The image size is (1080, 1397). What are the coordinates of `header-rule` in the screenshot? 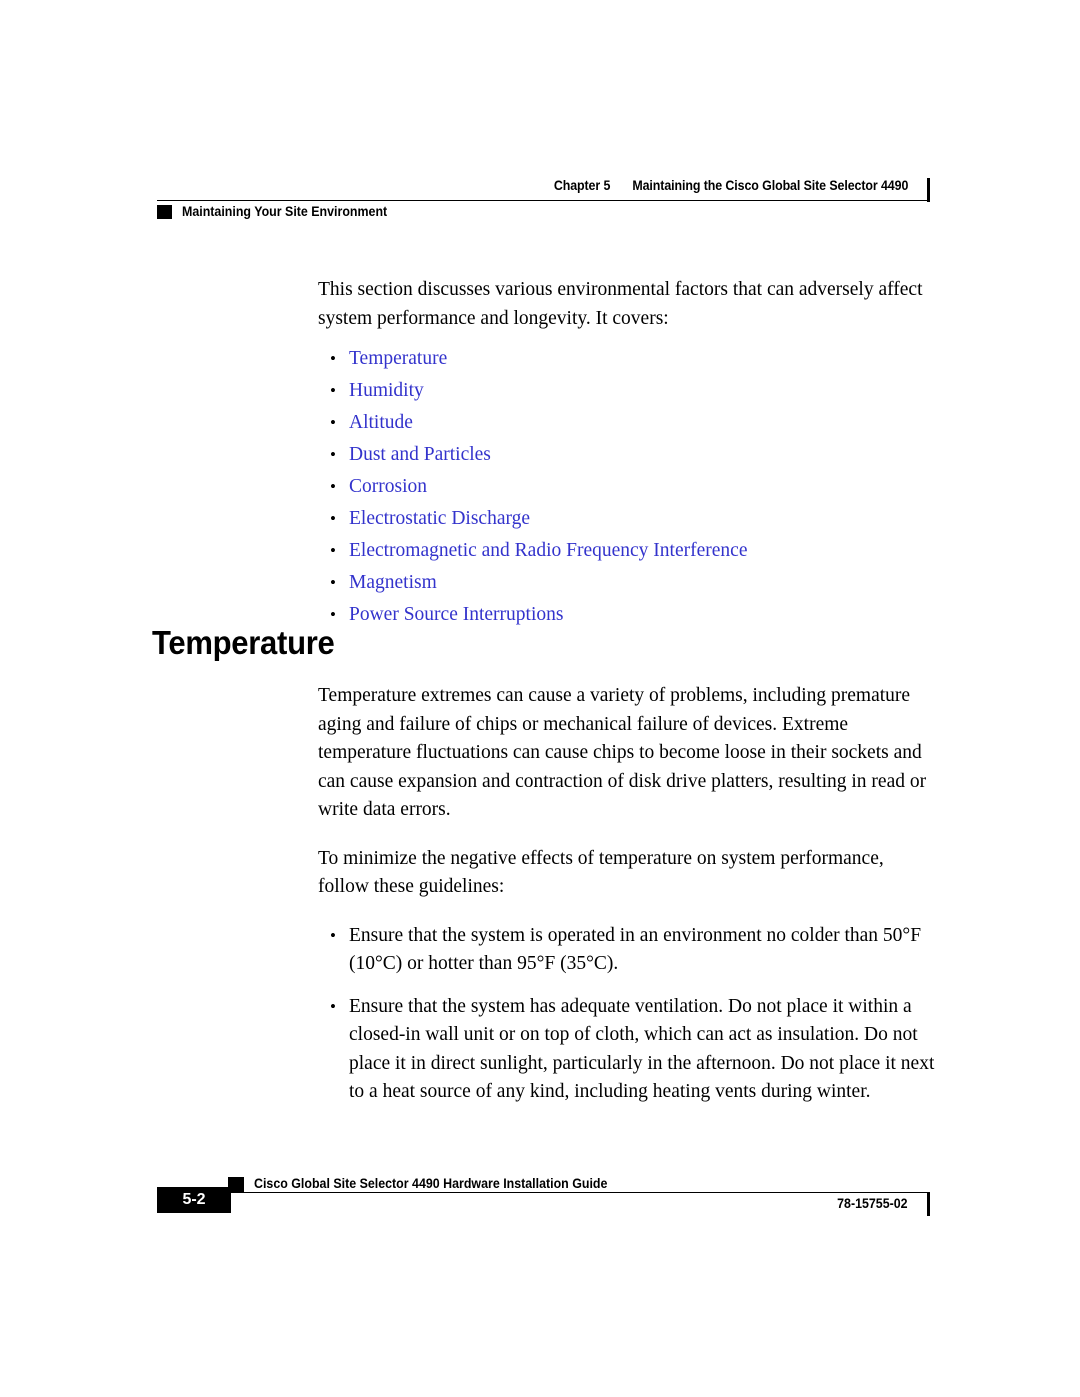 It's located at (543, 200).